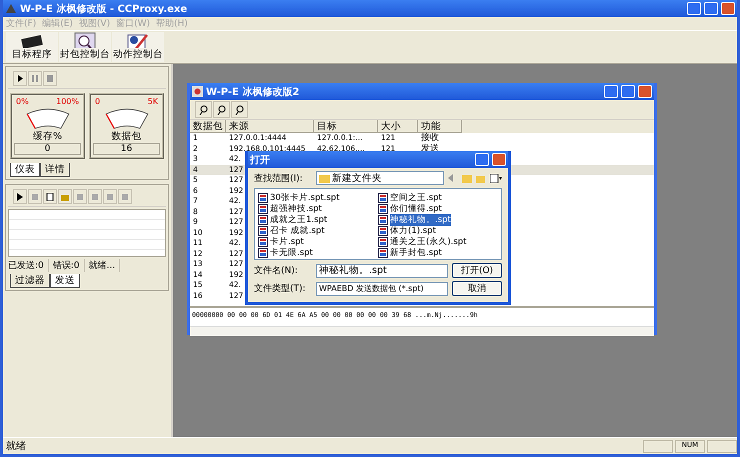  I want to click on new-file-button, so click(50, 196).